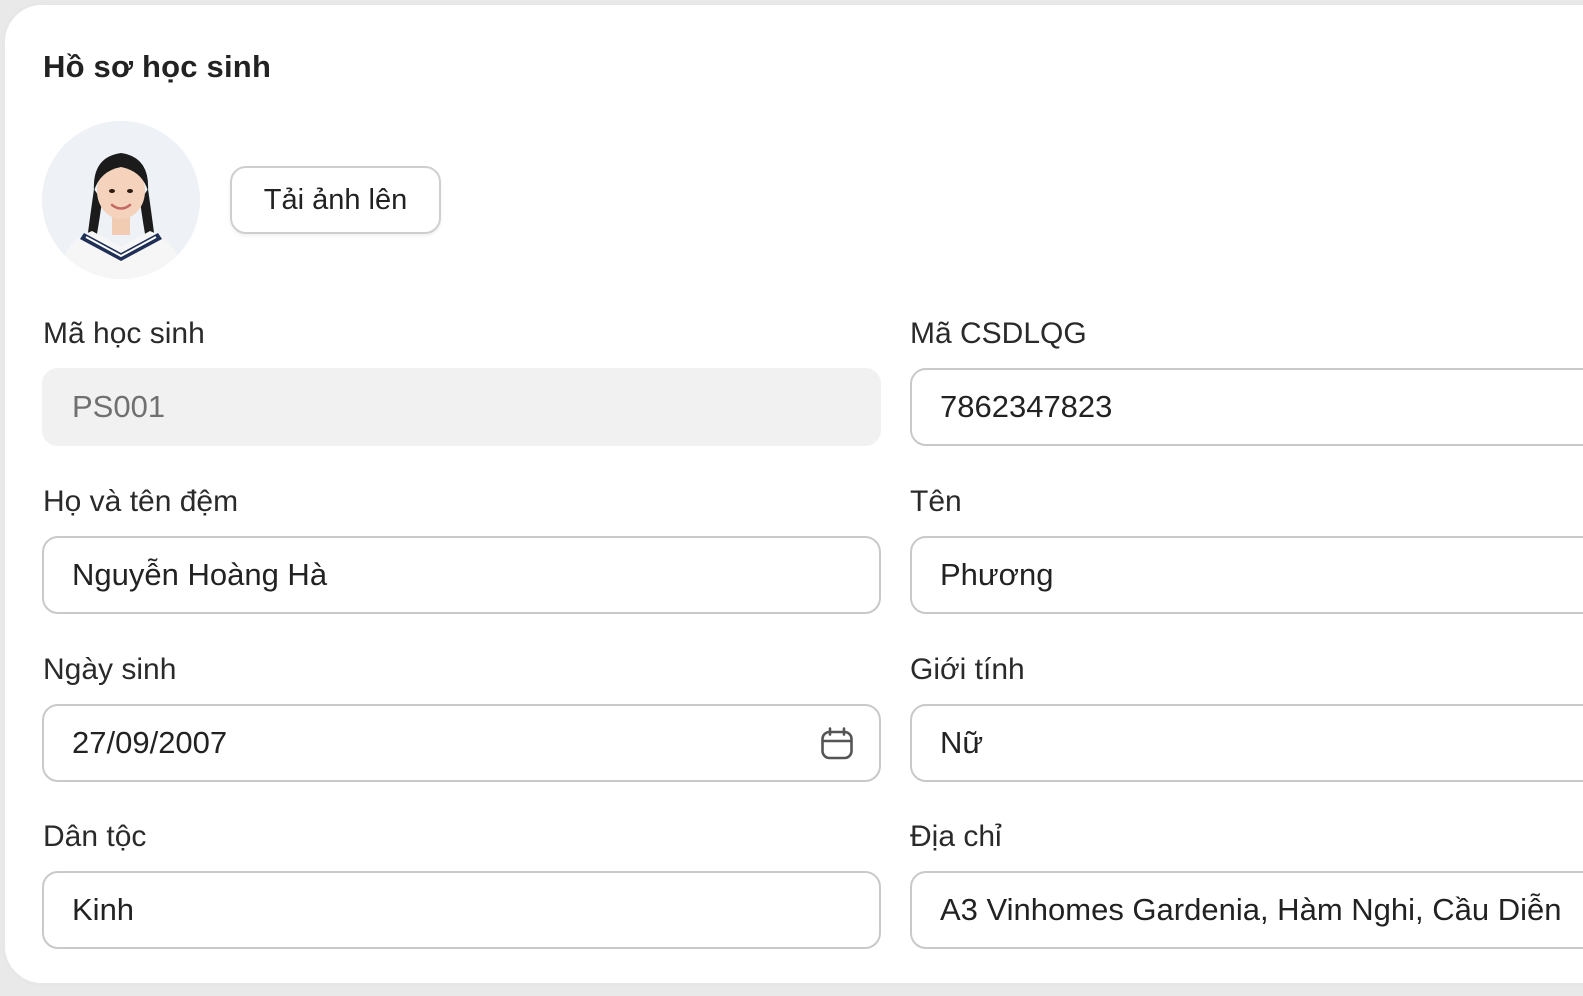  Describe the element at coordinates (157, 66) in the screenshot. I see `page-title: Hồ sơ học sinh` at that location.